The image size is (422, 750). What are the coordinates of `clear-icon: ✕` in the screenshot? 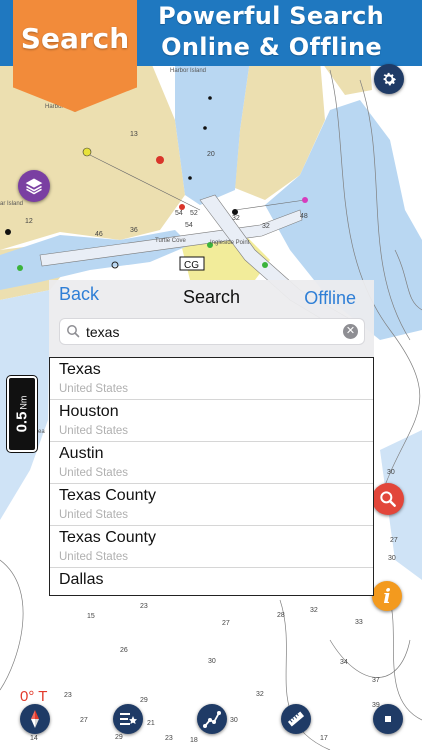 It's located at (350, 331).